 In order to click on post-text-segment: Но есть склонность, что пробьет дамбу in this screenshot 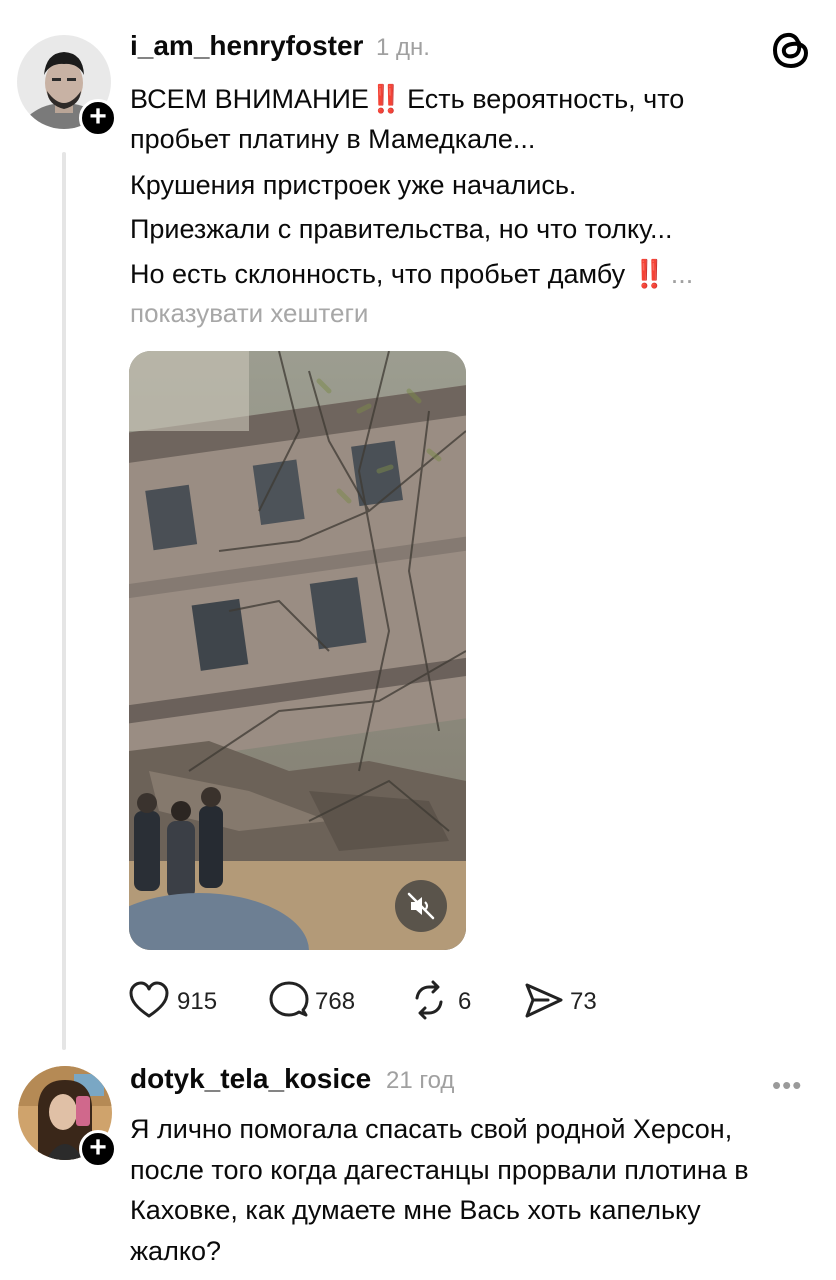, I will do `click(381, 274)`.